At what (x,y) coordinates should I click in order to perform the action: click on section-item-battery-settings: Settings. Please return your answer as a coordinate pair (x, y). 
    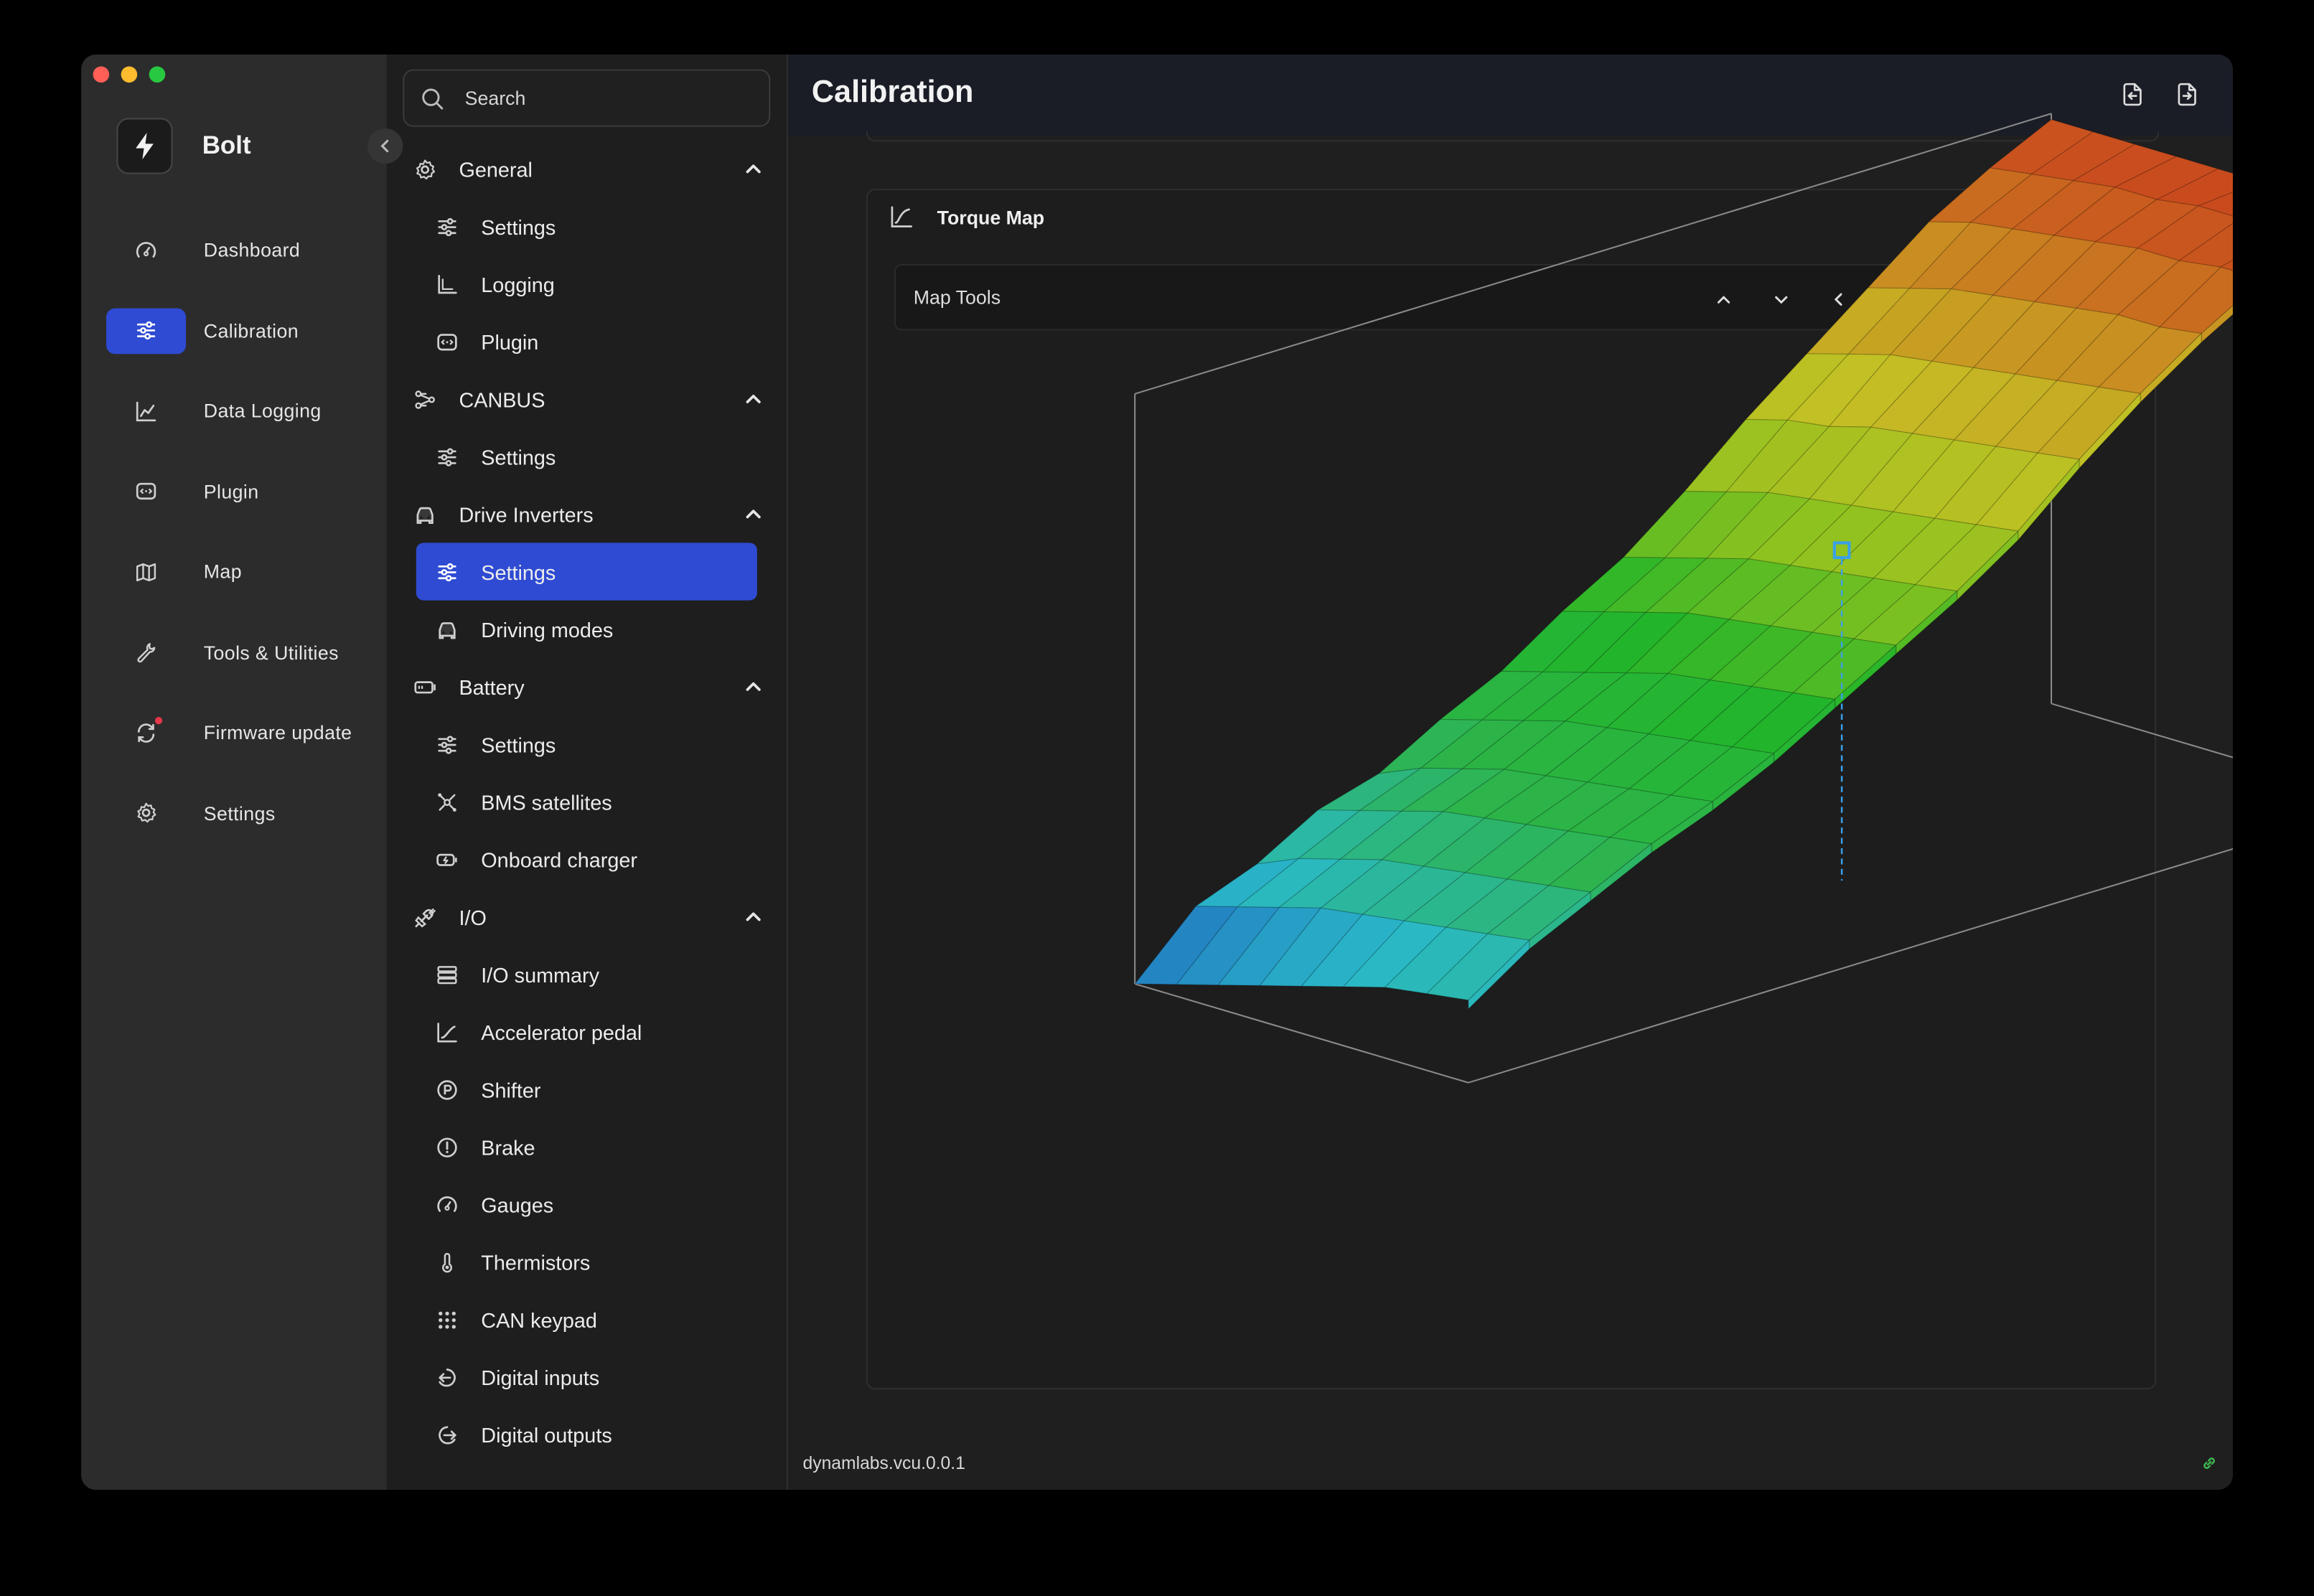
    Looking at the image, I should click on (588, 744).